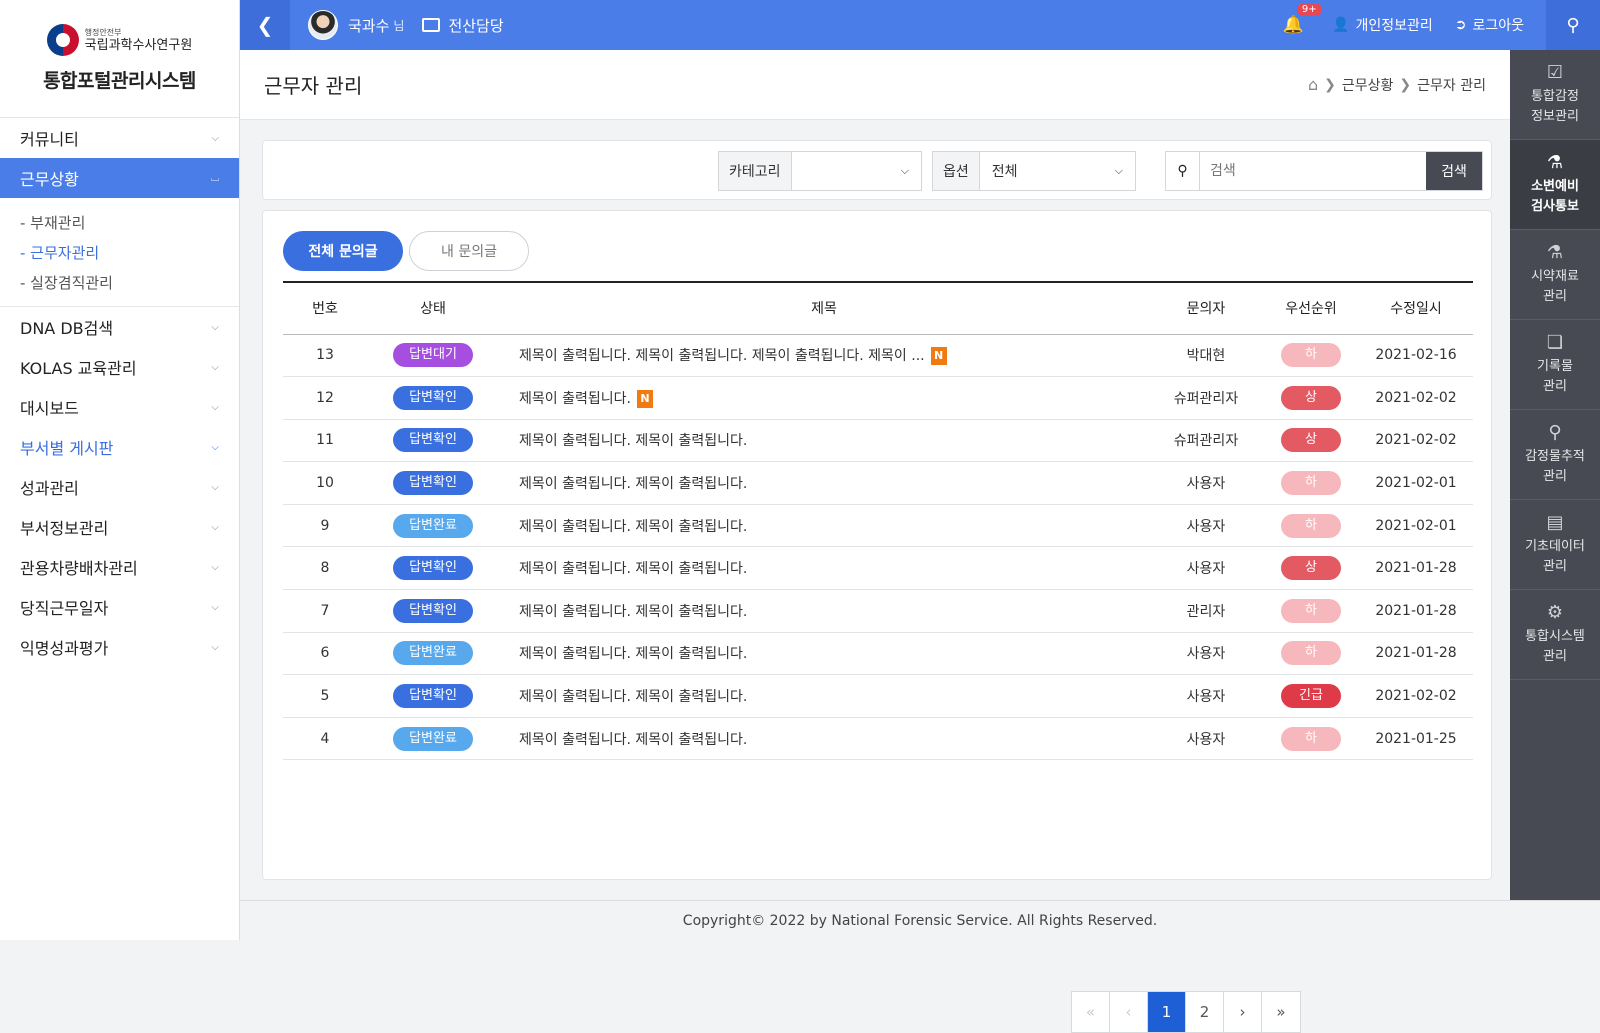 The width and height of the screenshot is (1600, 1033). Describe the element at coordinates (1091, 1012) in the screenshot. I see `first-page-button: «` at that location.